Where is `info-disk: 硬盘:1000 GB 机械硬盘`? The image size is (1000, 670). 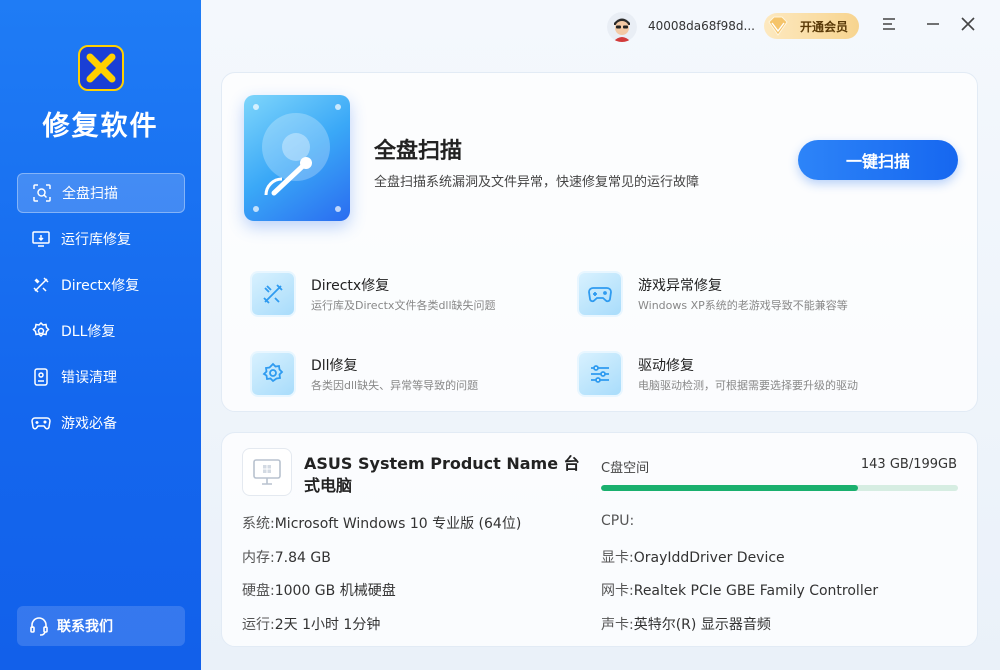 info-disk: 硬盘:1000 GB 机械硬盘 is located at coordinates (319, 591).